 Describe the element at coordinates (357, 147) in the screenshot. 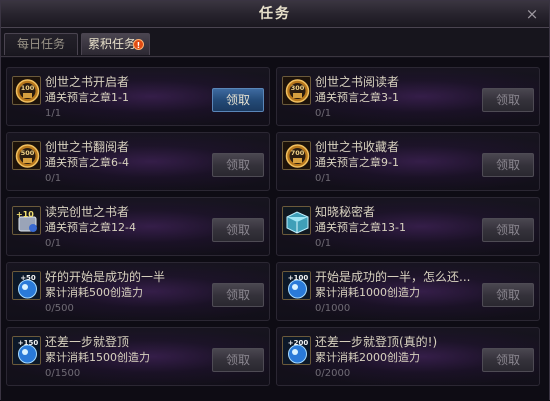

I see `task-name: 创世之书收藏者` at that location.